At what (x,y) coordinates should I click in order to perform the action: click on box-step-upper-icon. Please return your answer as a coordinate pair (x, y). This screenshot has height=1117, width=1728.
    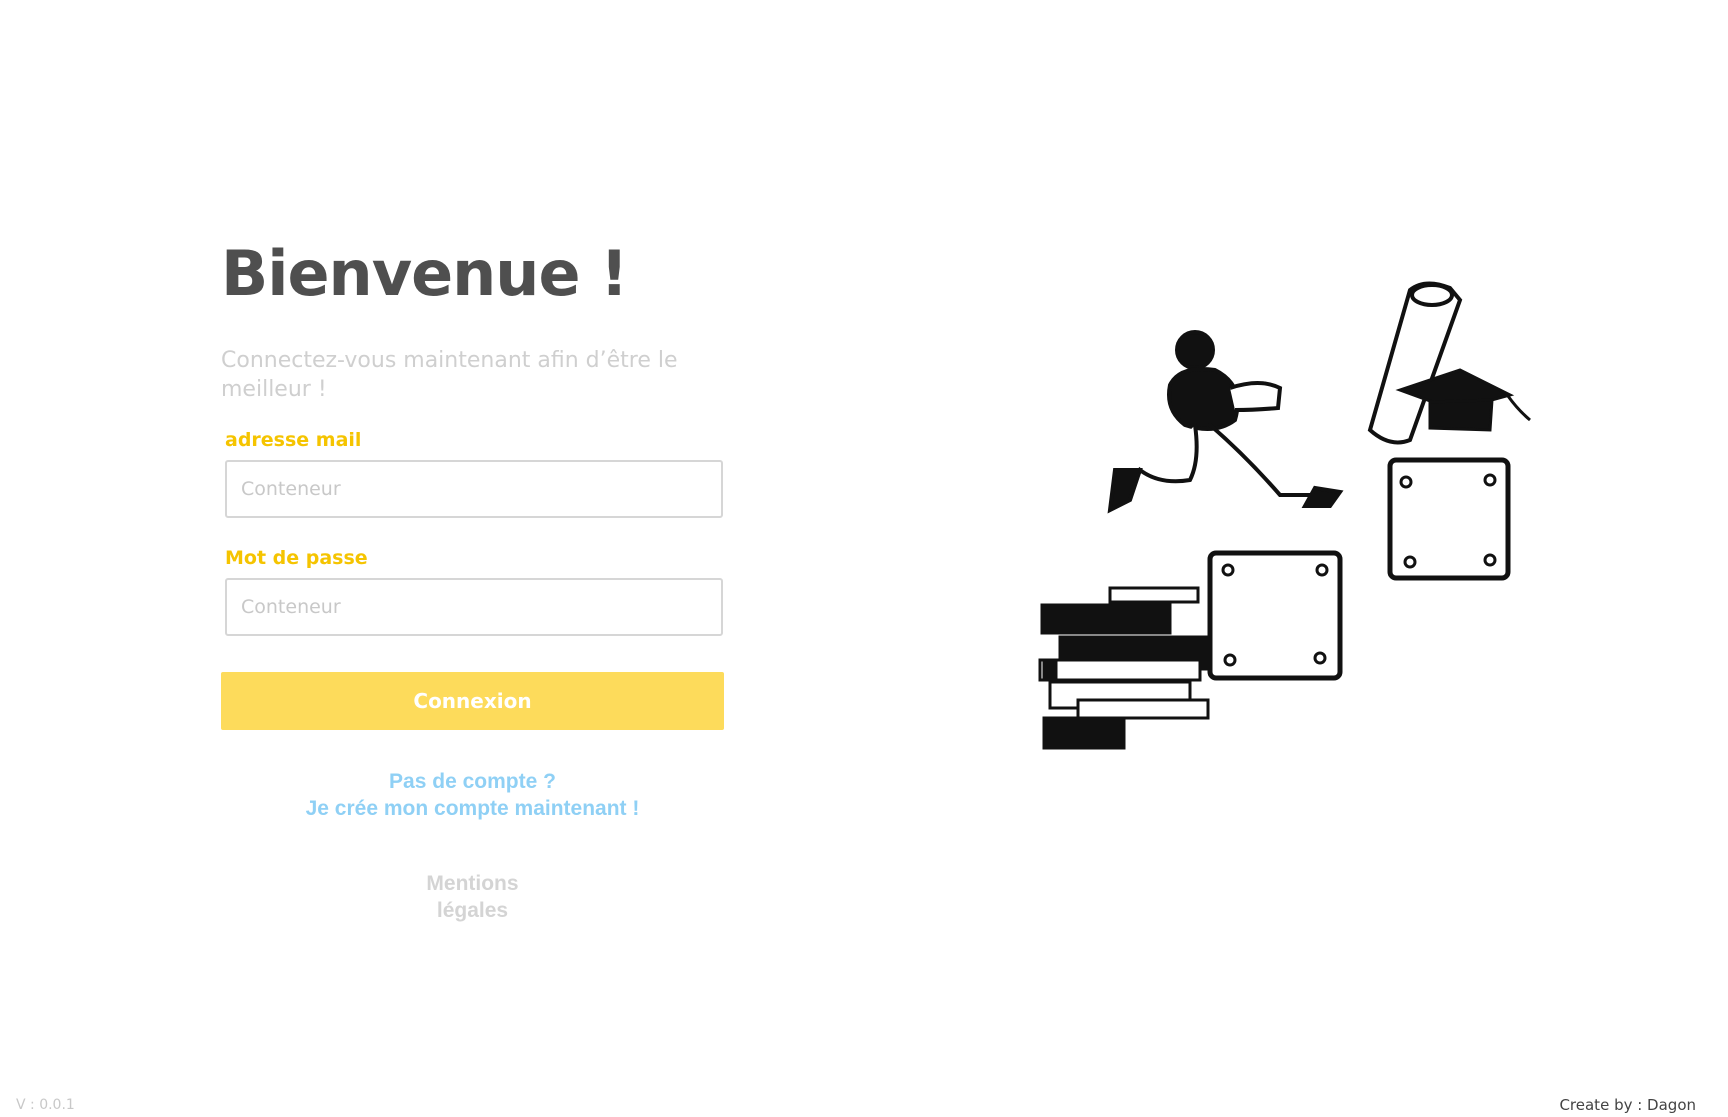
    Looking at the image, I should click on (1449, 519).